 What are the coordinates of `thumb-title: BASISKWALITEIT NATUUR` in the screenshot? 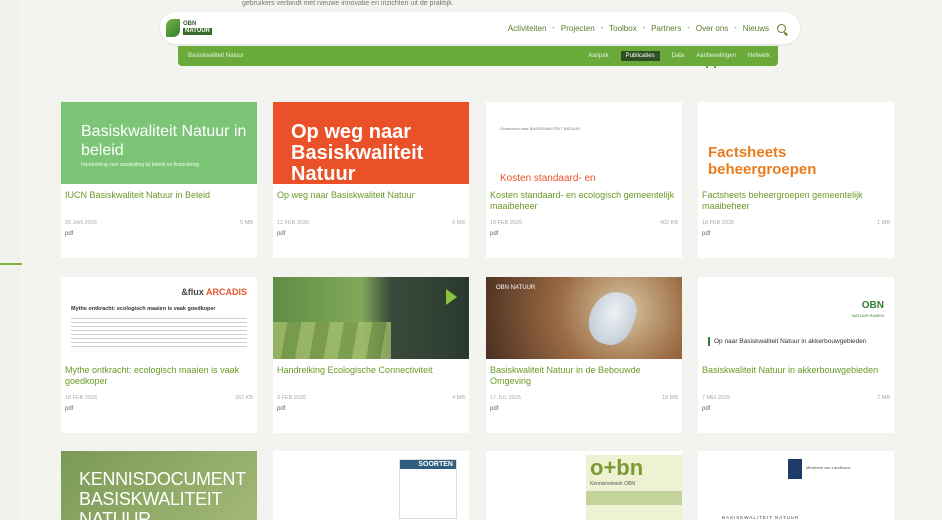 It's located at (761, 517).